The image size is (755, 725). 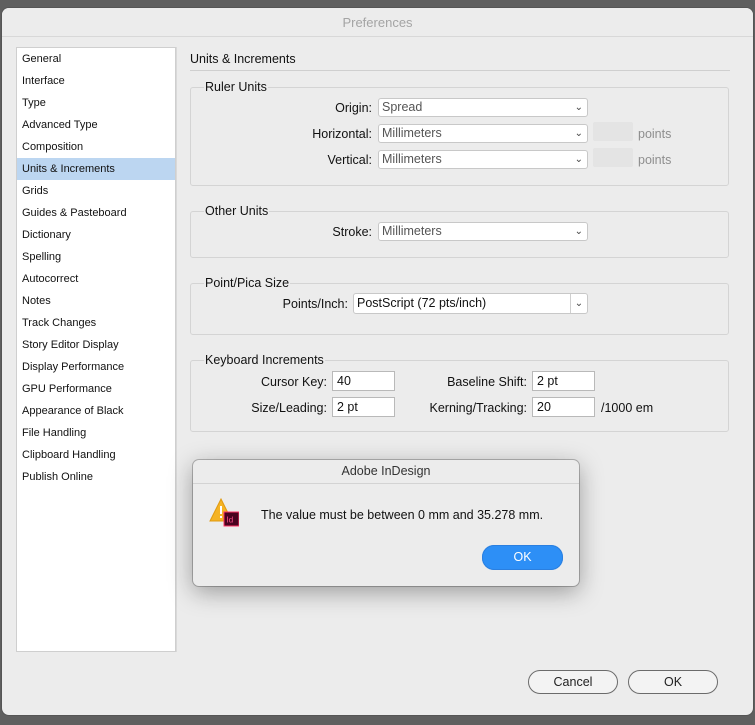 What do you see at coordinates (96, 411) in the screenshot?
I see `sidebar-item-appearance-of-black: Appearance of Black` at bounding box center [96, 411].